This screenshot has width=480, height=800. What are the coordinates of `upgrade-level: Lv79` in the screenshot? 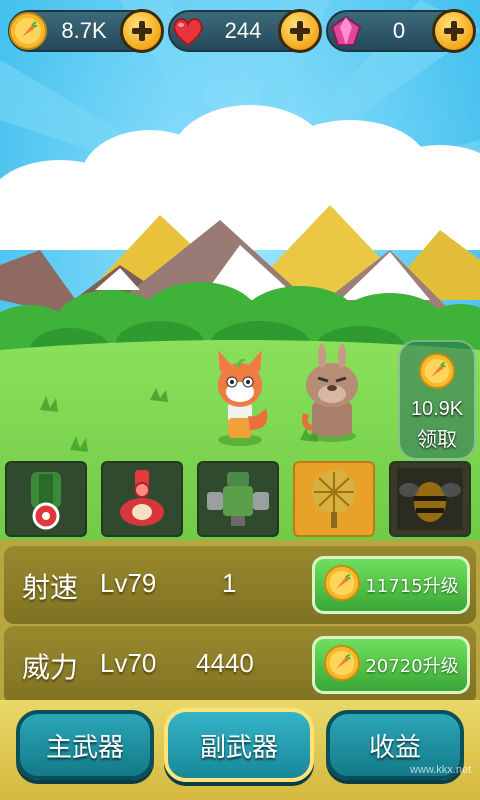 It's located at (128, 583).